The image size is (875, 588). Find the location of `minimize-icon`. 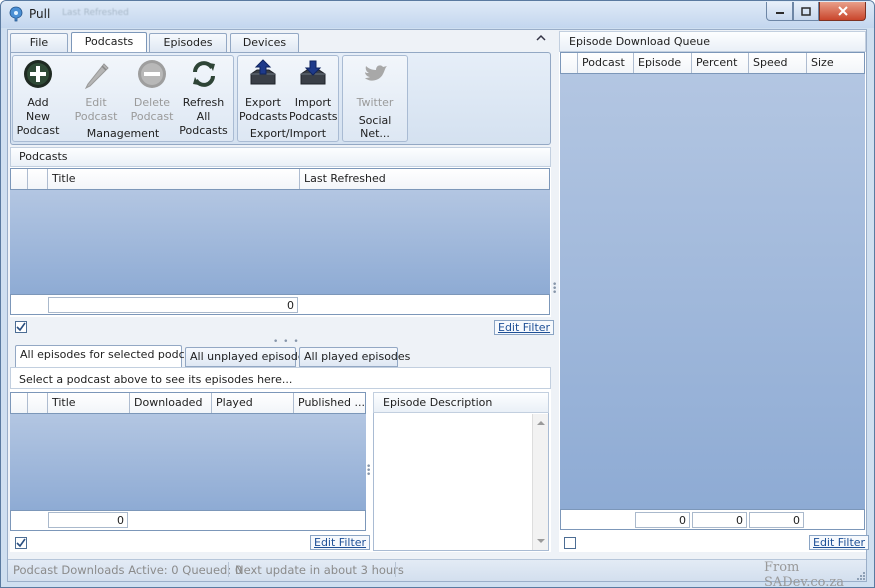

minimize-icon is located at coordinates (779, 13).